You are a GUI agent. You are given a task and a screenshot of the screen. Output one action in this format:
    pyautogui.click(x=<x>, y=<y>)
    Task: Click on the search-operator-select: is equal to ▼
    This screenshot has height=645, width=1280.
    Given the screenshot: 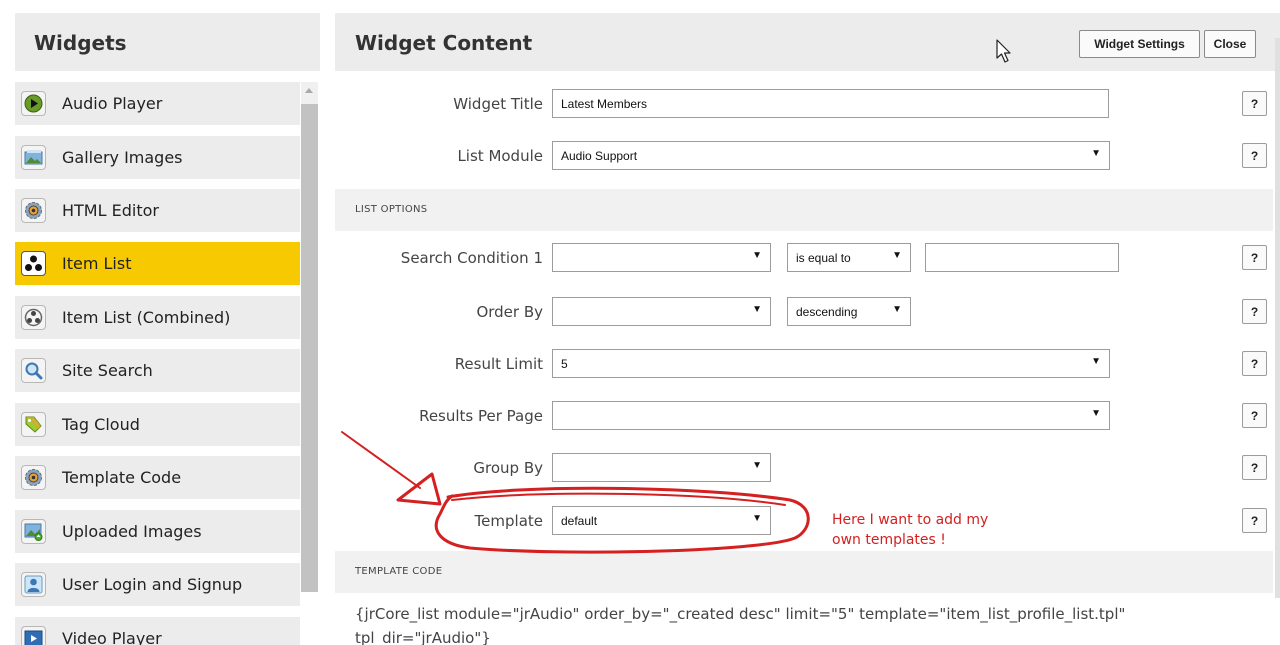 What is the action you would take?
    pyautogui.click(x=849, y=257)
    